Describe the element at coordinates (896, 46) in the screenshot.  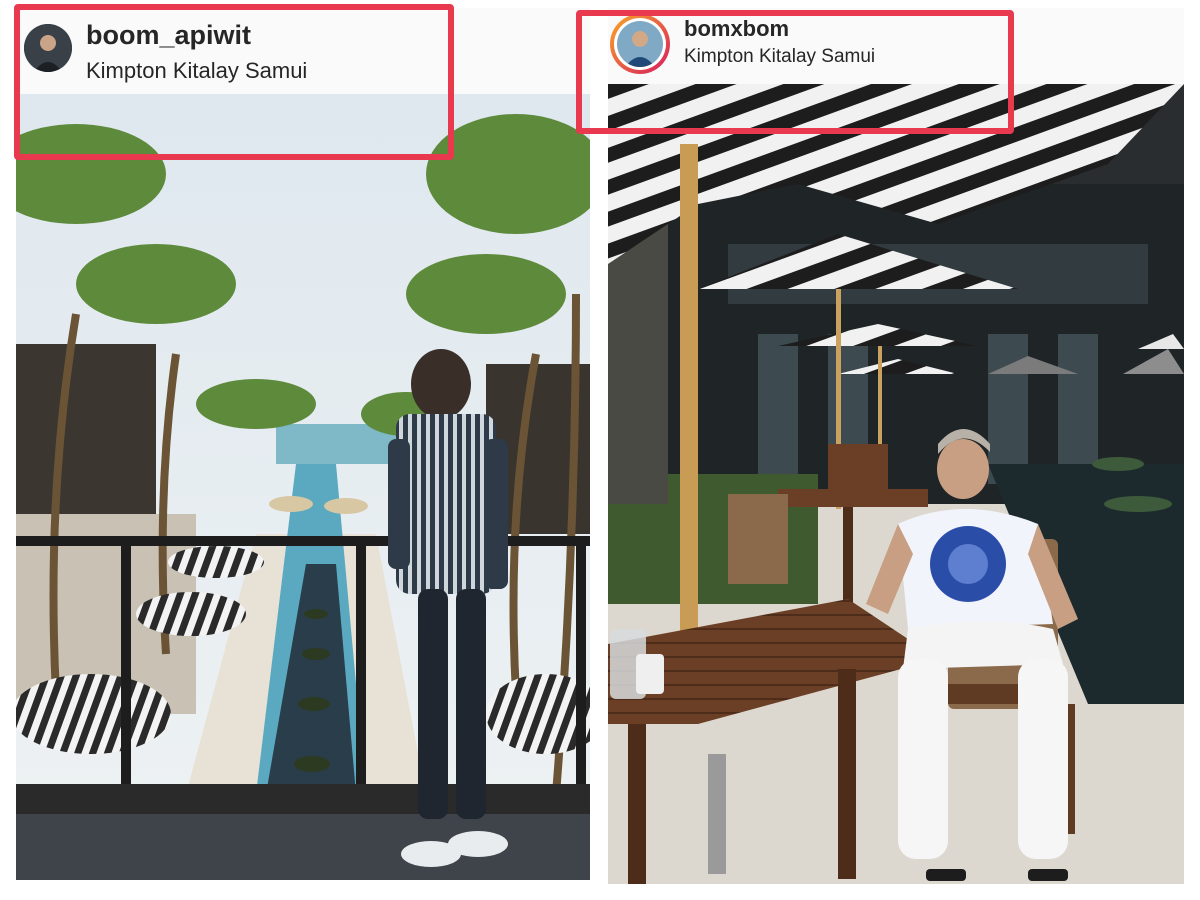
I see `post-header-right: bomxbom Kimpton Kitalay Samui` at that location.